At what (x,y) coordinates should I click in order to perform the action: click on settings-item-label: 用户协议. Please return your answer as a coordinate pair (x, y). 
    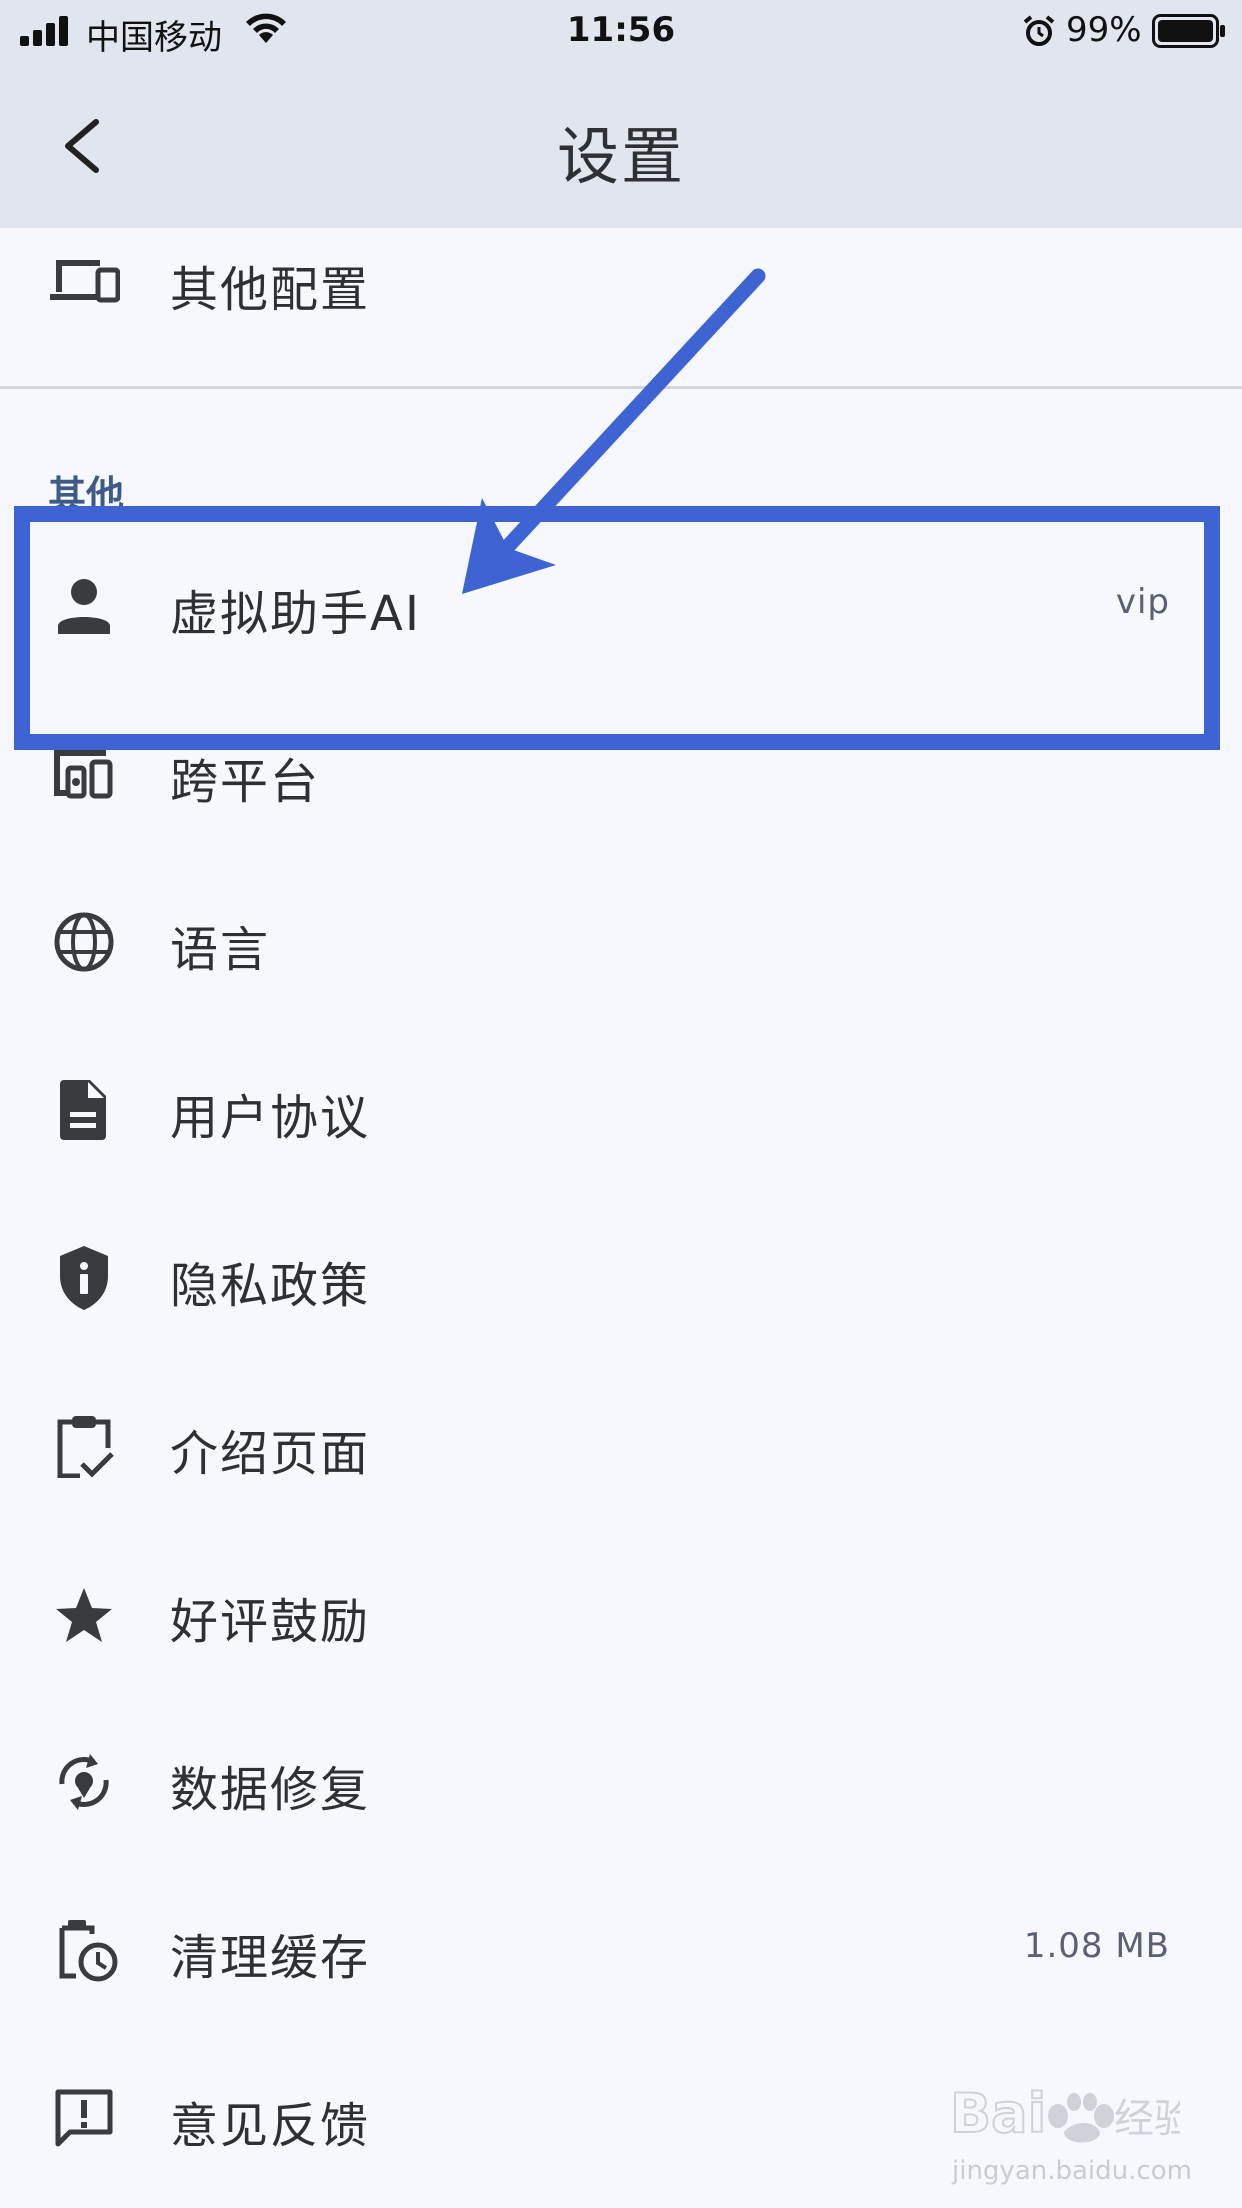
    Looking at the image, I should click on (270, 1118).